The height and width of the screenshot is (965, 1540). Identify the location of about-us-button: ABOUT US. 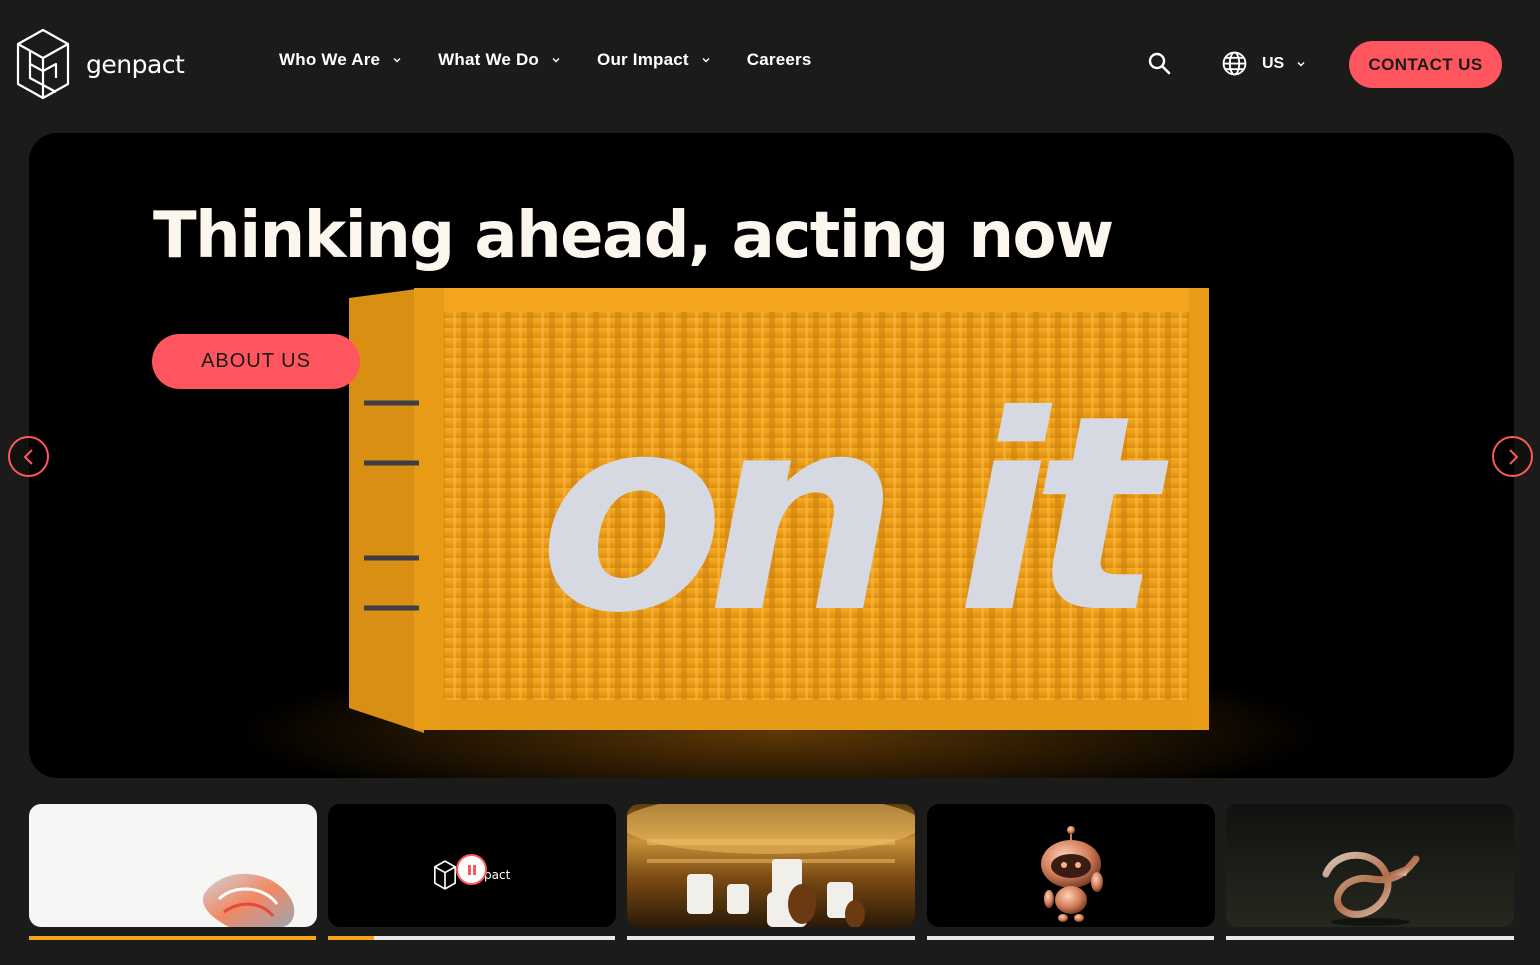
(256, 361).